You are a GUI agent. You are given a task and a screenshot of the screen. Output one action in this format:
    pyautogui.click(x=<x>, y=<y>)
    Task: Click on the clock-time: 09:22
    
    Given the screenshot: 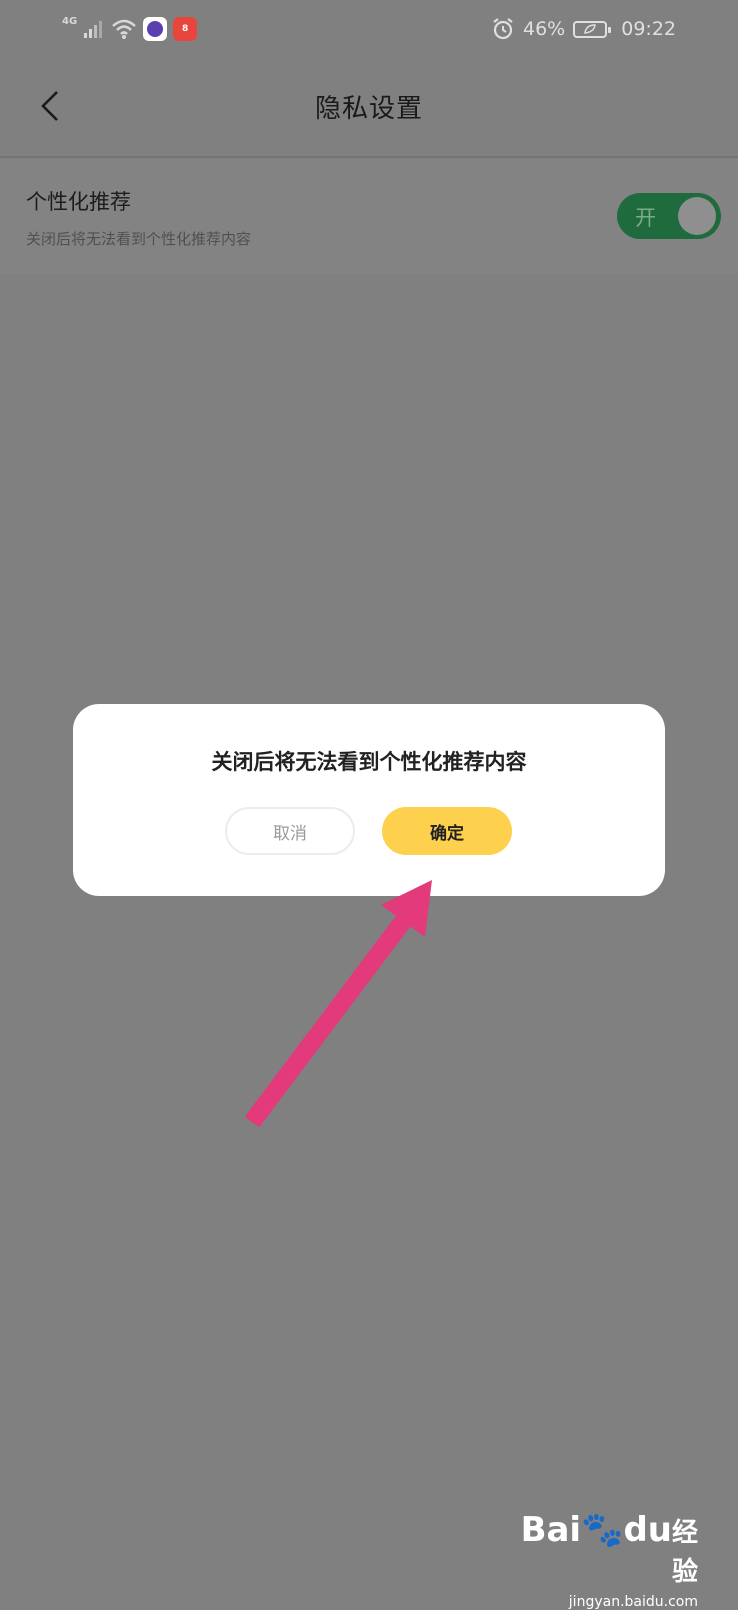 What is the action you would take?
    pyautogui.click(x=648, y=29)
    